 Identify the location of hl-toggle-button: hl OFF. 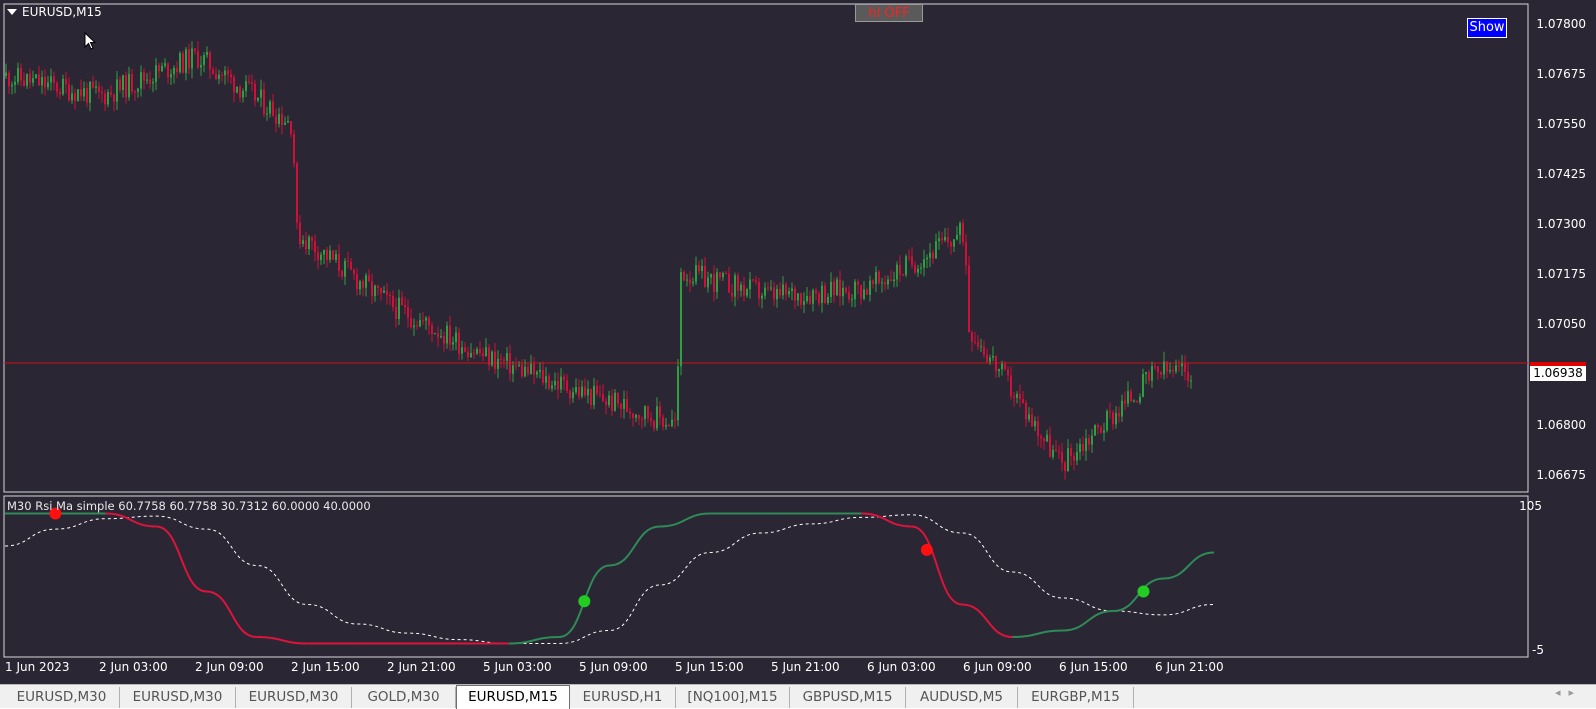
(889, 13).